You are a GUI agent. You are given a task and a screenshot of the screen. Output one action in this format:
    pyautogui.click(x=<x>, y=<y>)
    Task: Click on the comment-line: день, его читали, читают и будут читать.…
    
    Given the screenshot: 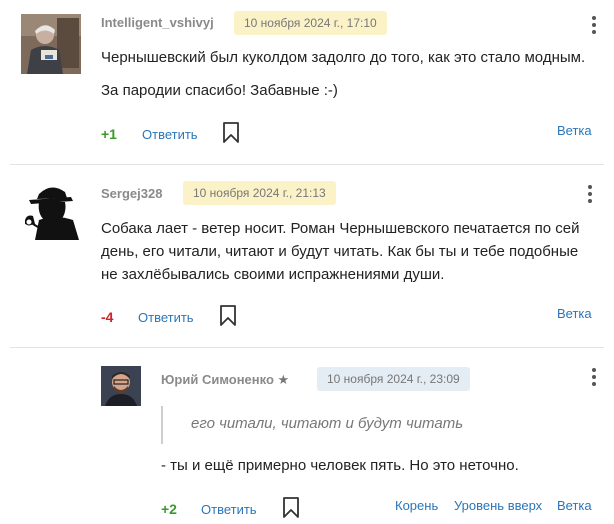 What is the action you would take?
    pyautogui.click(x=340, y=251)
    